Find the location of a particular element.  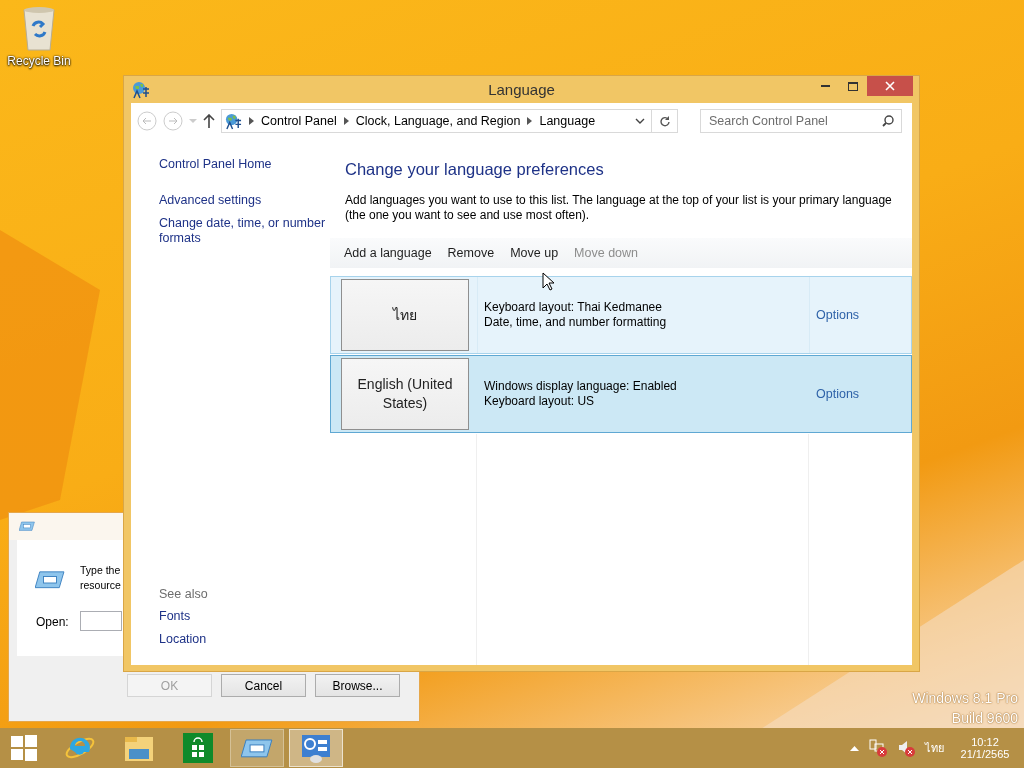

see-also-heading: See also is located at coordinates (184, 594).